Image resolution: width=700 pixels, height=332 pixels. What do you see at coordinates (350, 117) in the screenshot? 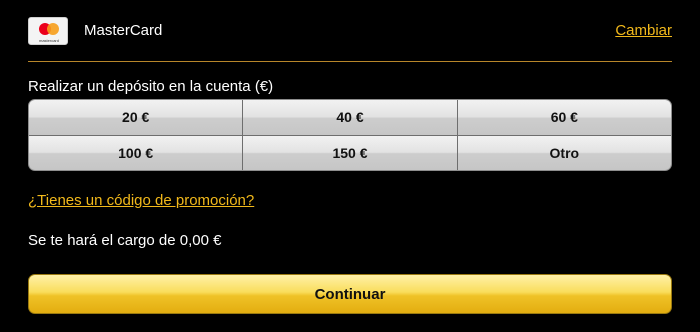
I see `amount-button-40: 40 €` at bounding box center [350, 117].